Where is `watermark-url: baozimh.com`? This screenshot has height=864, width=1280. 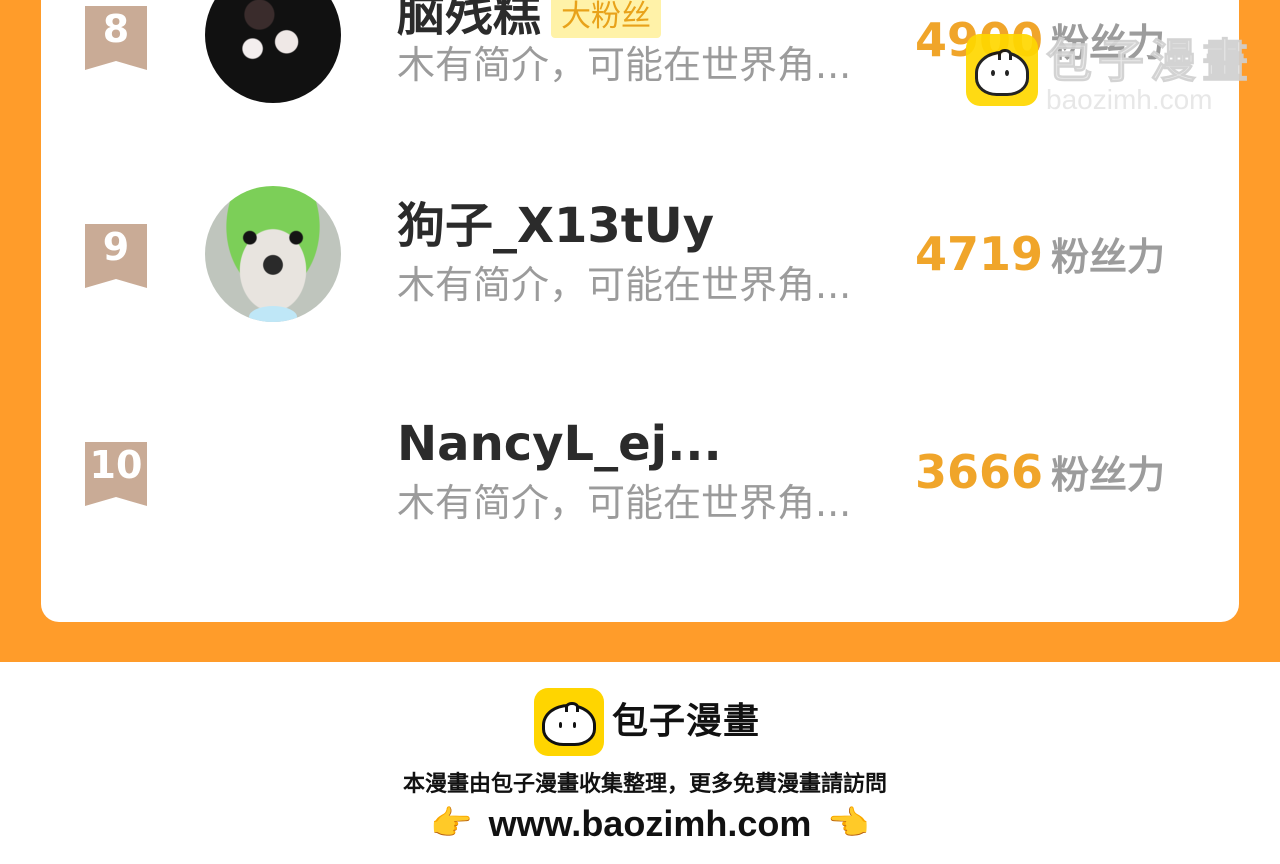 watermark-url: baozimh.com is located at coordinates (1129, 99).